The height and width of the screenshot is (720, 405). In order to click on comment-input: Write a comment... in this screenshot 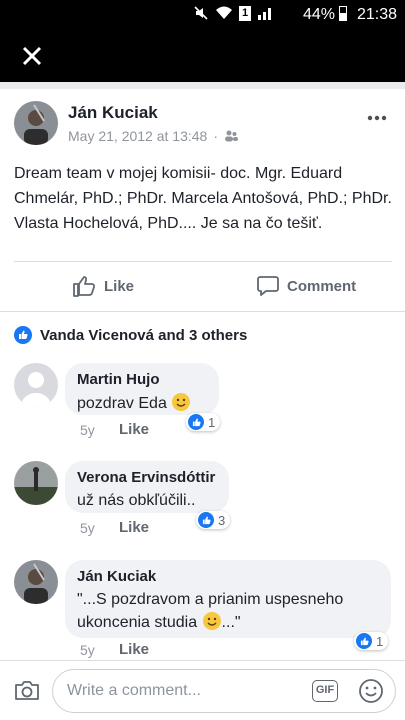, I will do `click(224, 691)`.